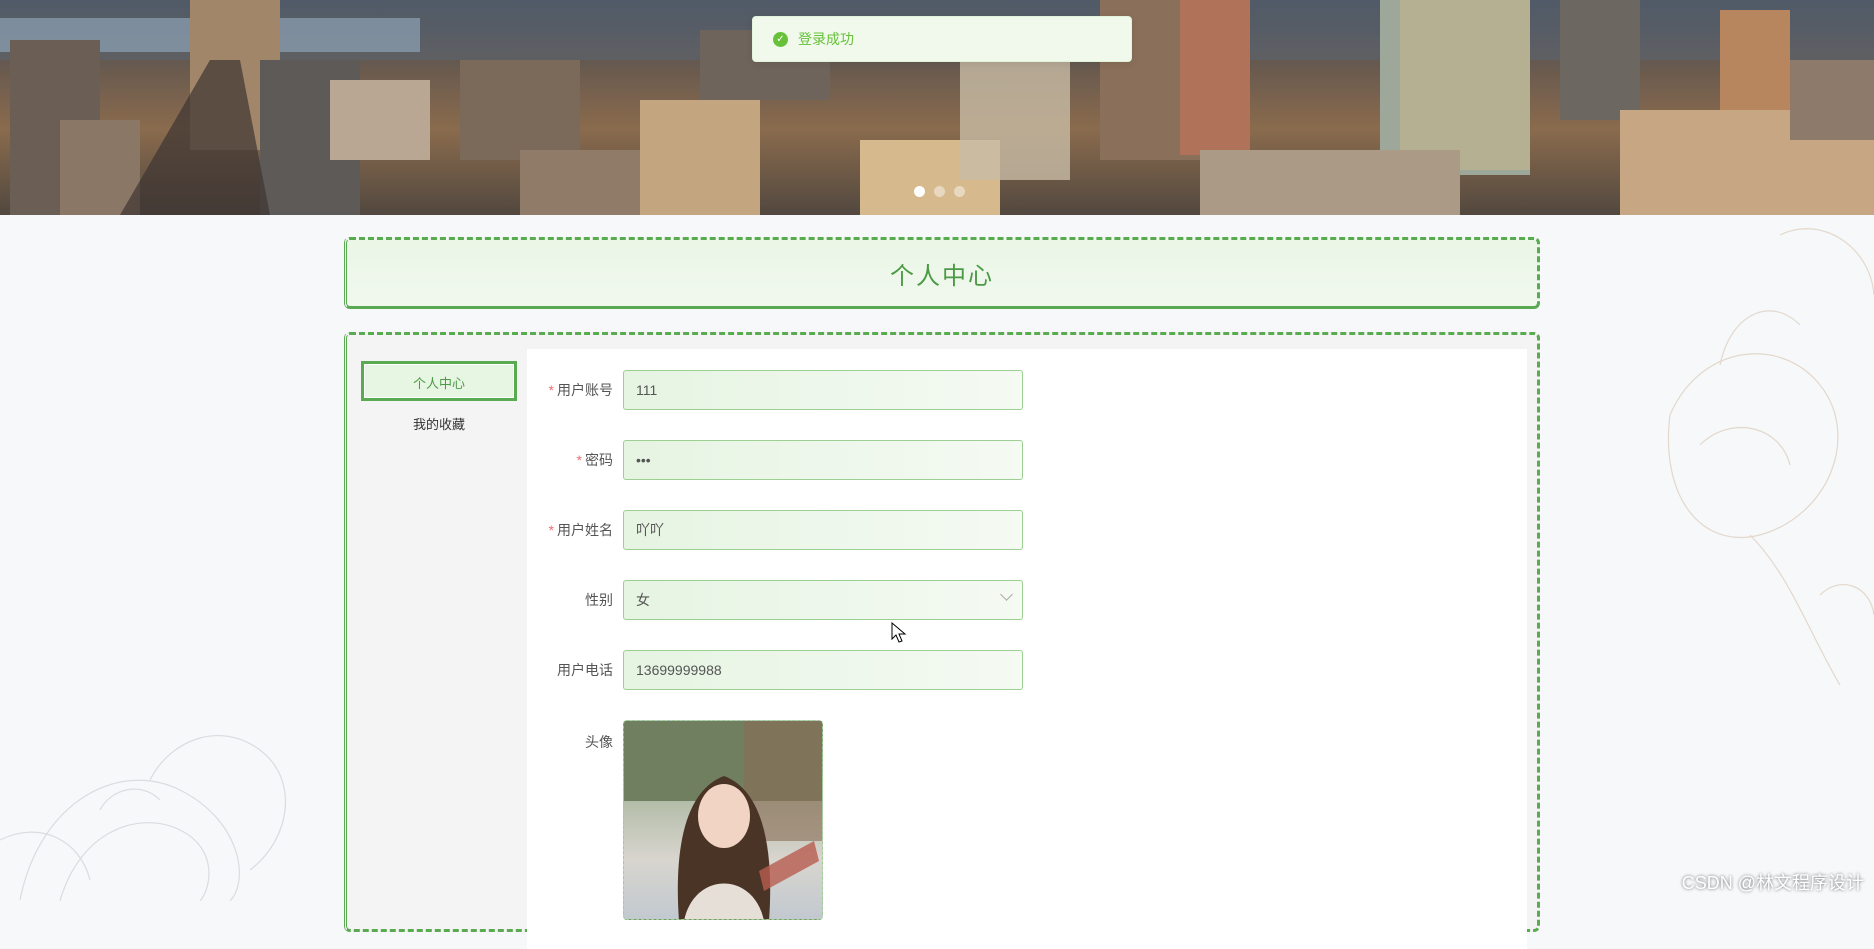 The height and width of the screenshot is (949, 1874). Describe the element at coordinates (585, 530) in the screenshot. I see `name-label-text: 用户姓名` at that location.